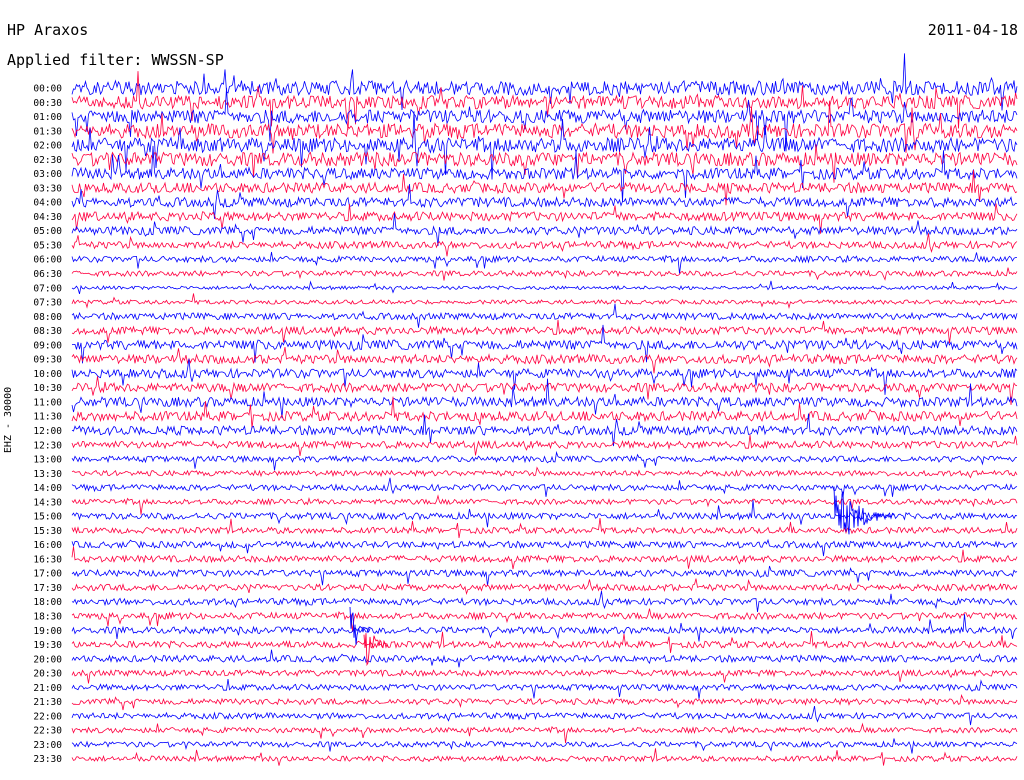 Image resolution: width=1024 pixels, height=780 pixels. What do you see at coordinates (47, 759) in the screenshot?
I see `time-tick-label: 23:30` at bounding box center [47, 759].